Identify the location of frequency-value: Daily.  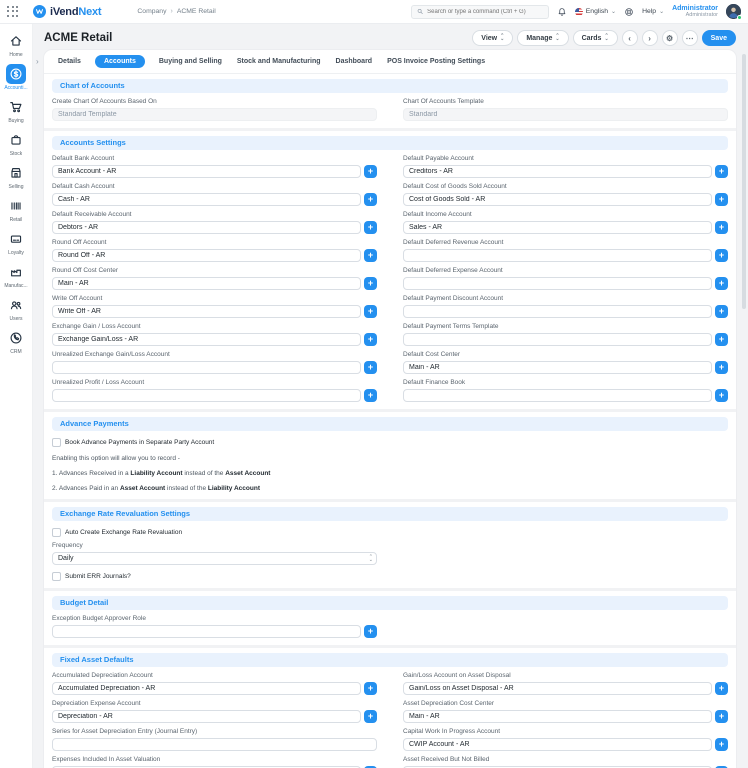
(214, 558).